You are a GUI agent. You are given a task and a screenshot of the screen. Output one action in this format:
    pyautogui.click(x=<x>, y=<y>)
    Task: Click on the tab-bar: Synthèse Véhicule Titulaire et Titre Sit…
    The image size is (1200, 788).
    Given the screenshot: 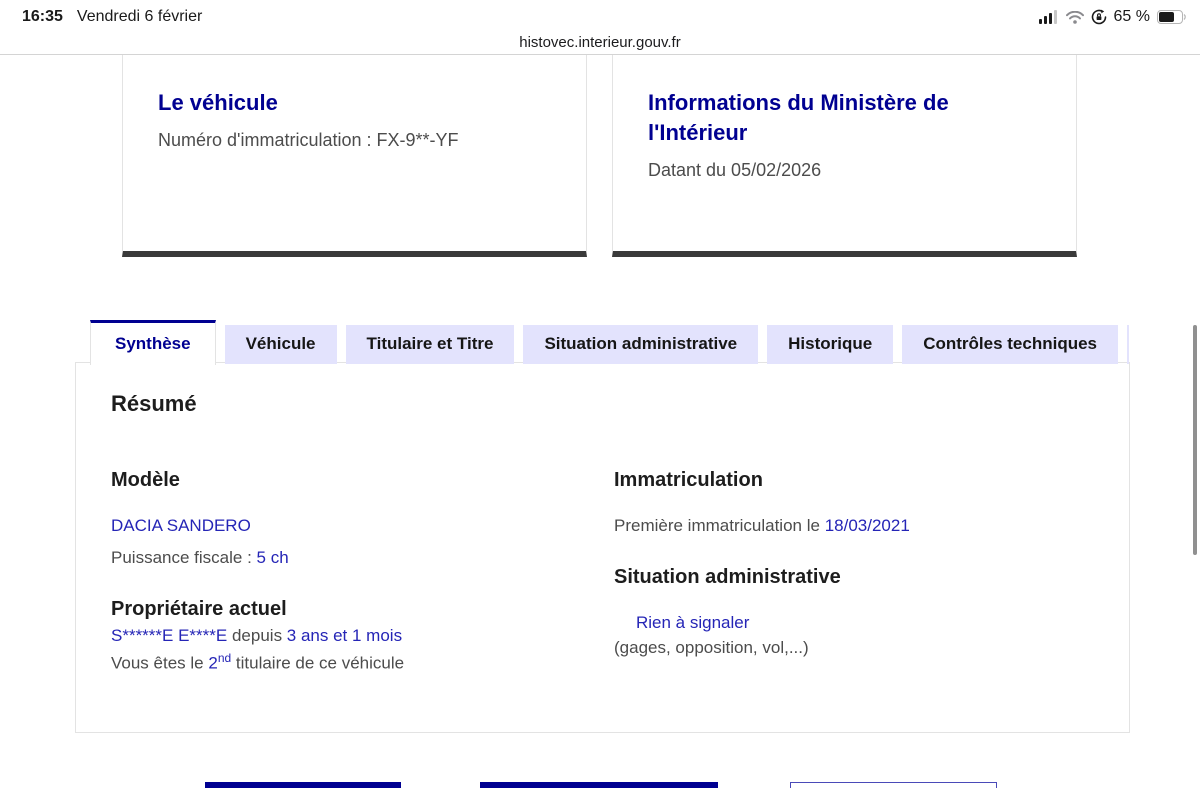 What is the action you would take?
    pyautogui.click(x=609, y=342)
    